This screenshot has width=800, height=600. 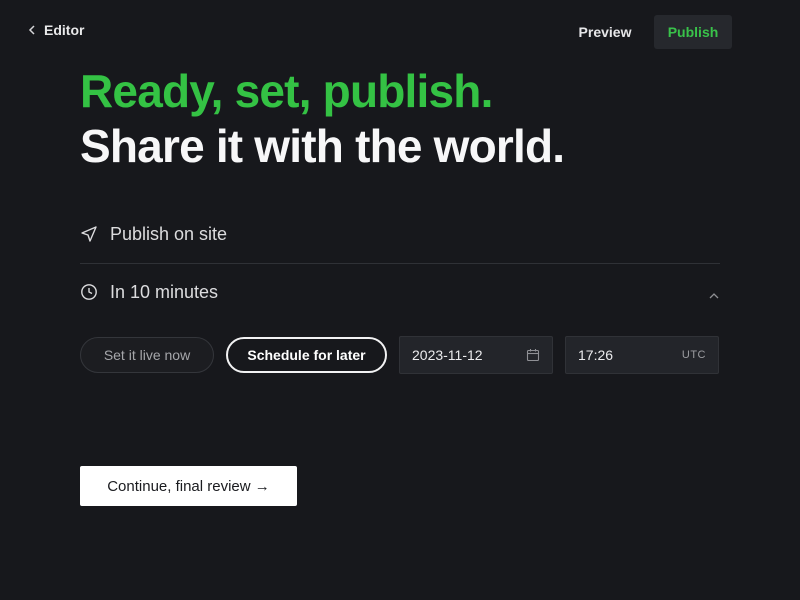 What do you see at coordinates (400, 234) in the screenshot?
I see `publish-on-site-row: Publish on site` at bounding box center [400, 234].